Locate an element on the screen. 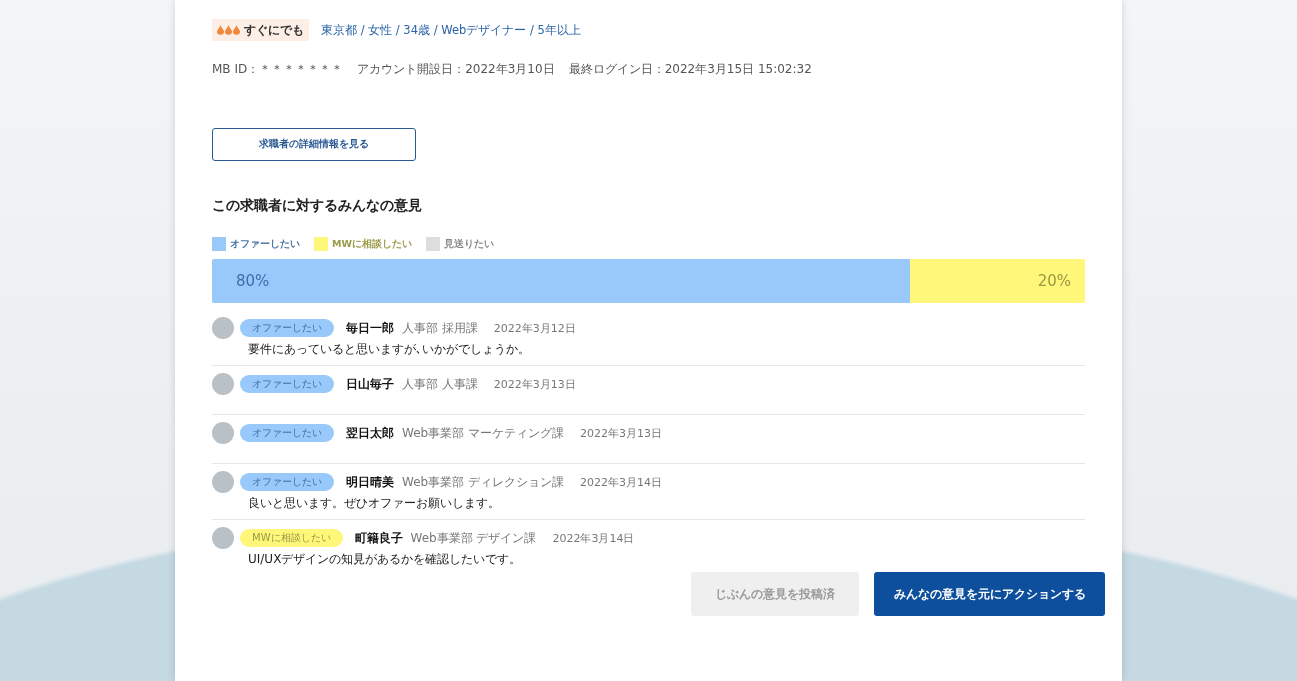 The image size is (1297, 681). comment-text: 良いと思います。ぜひオファーお願いします。 is located at coordinates (374, 503).